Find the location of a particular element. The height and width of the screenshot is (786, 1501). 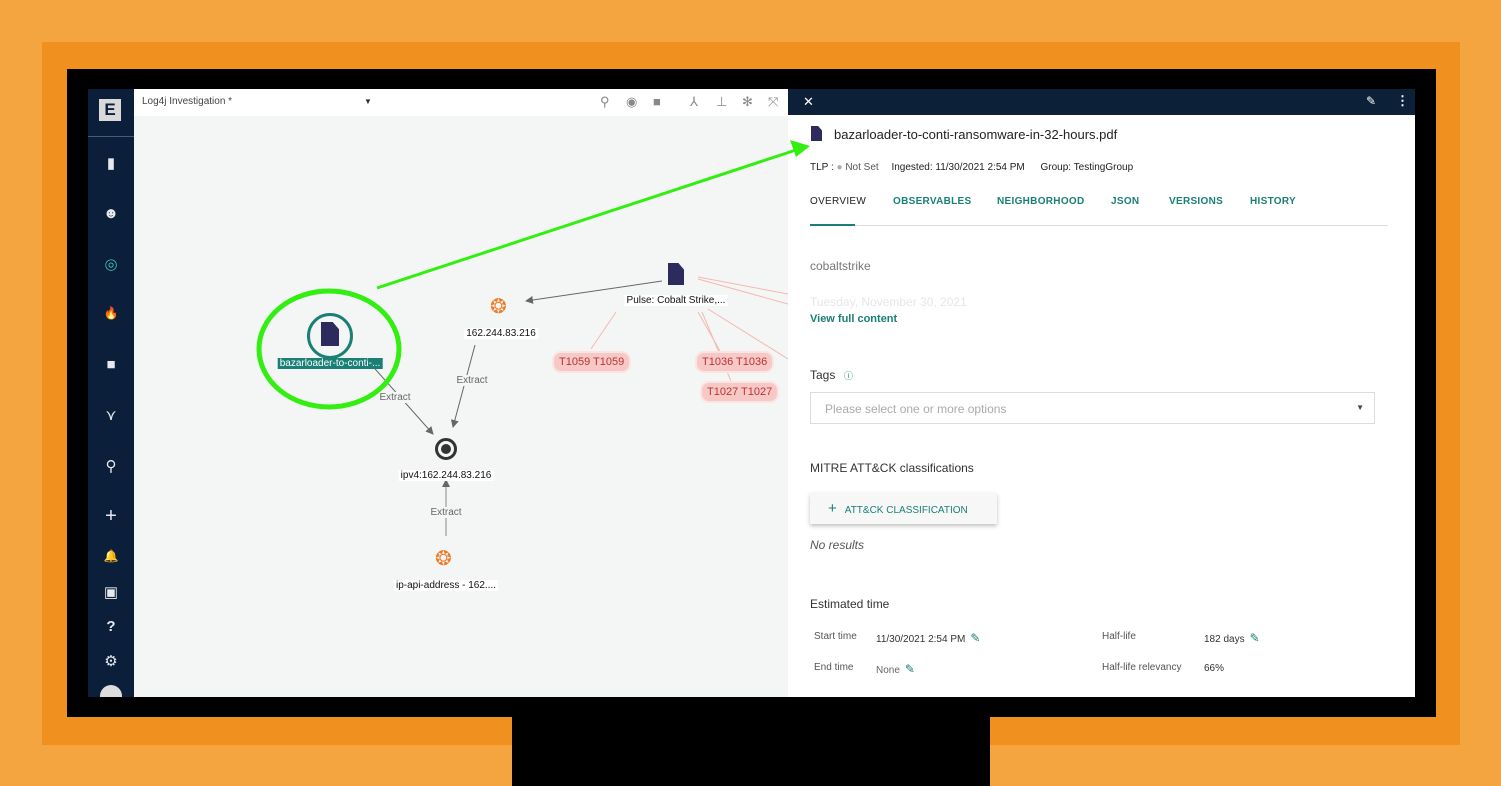

arrow-head-icon is located at coordinates (800, 148).